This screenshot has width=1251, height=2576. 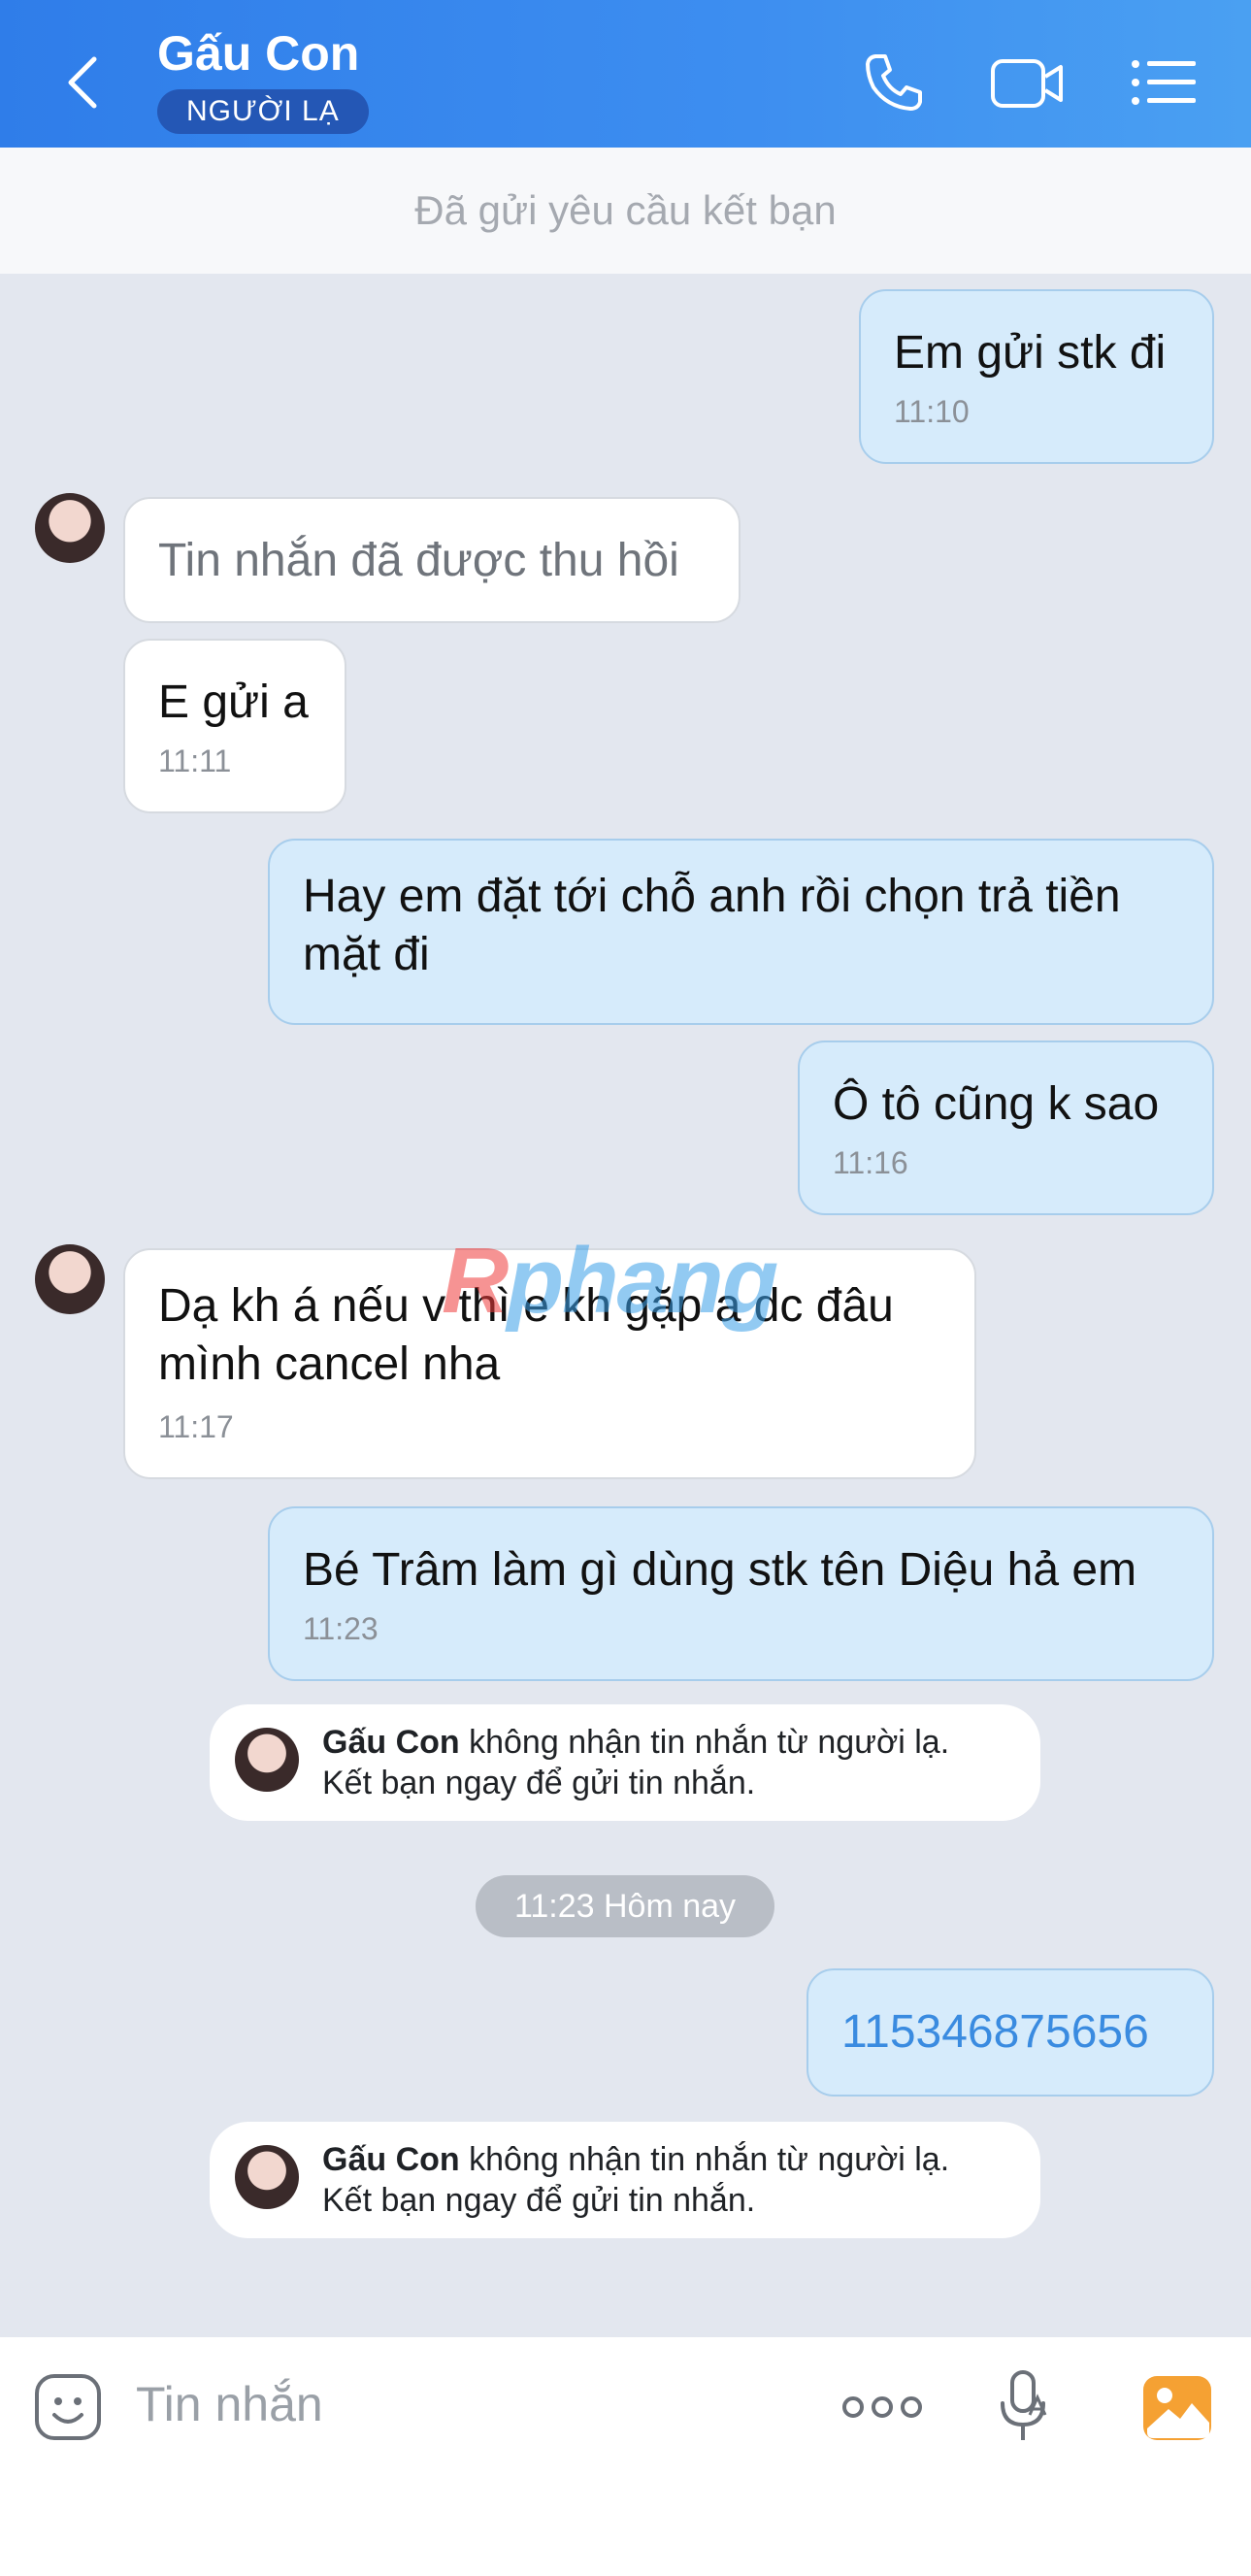 I want to click on message-text: Bé Trâm làm gì dùng stk tên Diệu hả em, so click(x=720, y=1570).